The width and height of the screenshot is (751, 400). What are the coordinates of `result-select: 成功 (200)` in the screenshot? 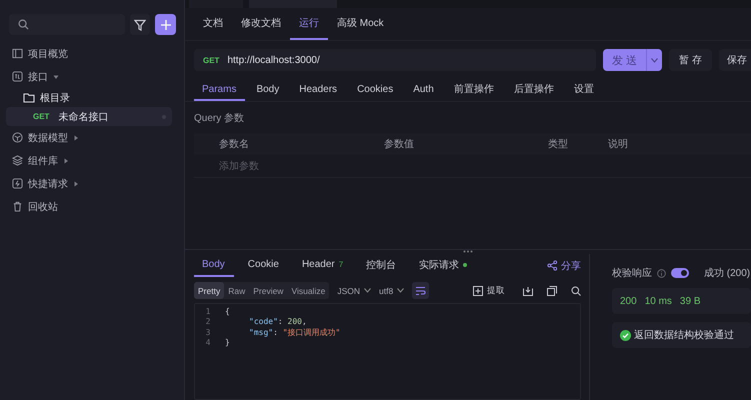 It's located at (727, 273).